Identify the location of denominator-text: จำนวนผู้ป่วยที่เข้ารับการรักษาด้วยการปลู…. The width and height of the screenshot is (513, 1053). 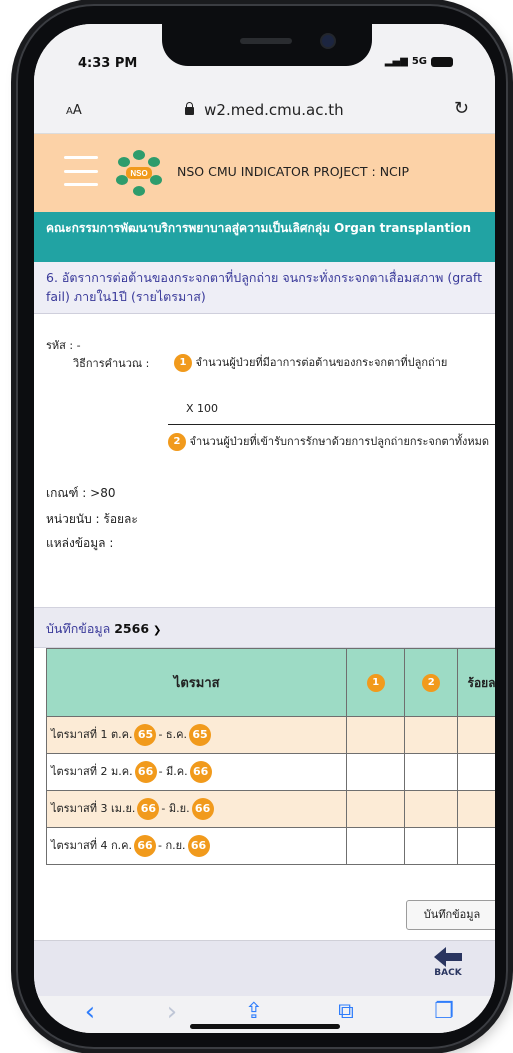
(339, 441).